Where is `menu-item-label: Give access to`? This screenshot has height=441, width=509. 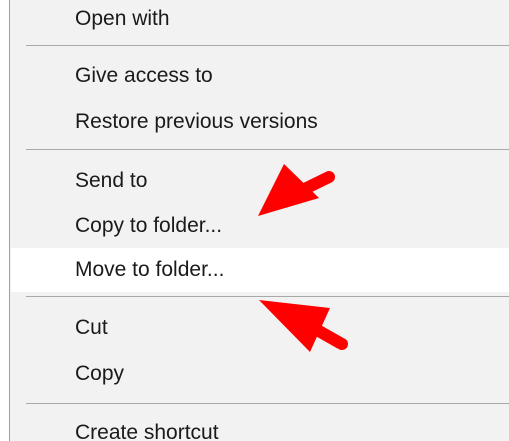 menu-item-label: Give access to is located at coordinates (144, 75).